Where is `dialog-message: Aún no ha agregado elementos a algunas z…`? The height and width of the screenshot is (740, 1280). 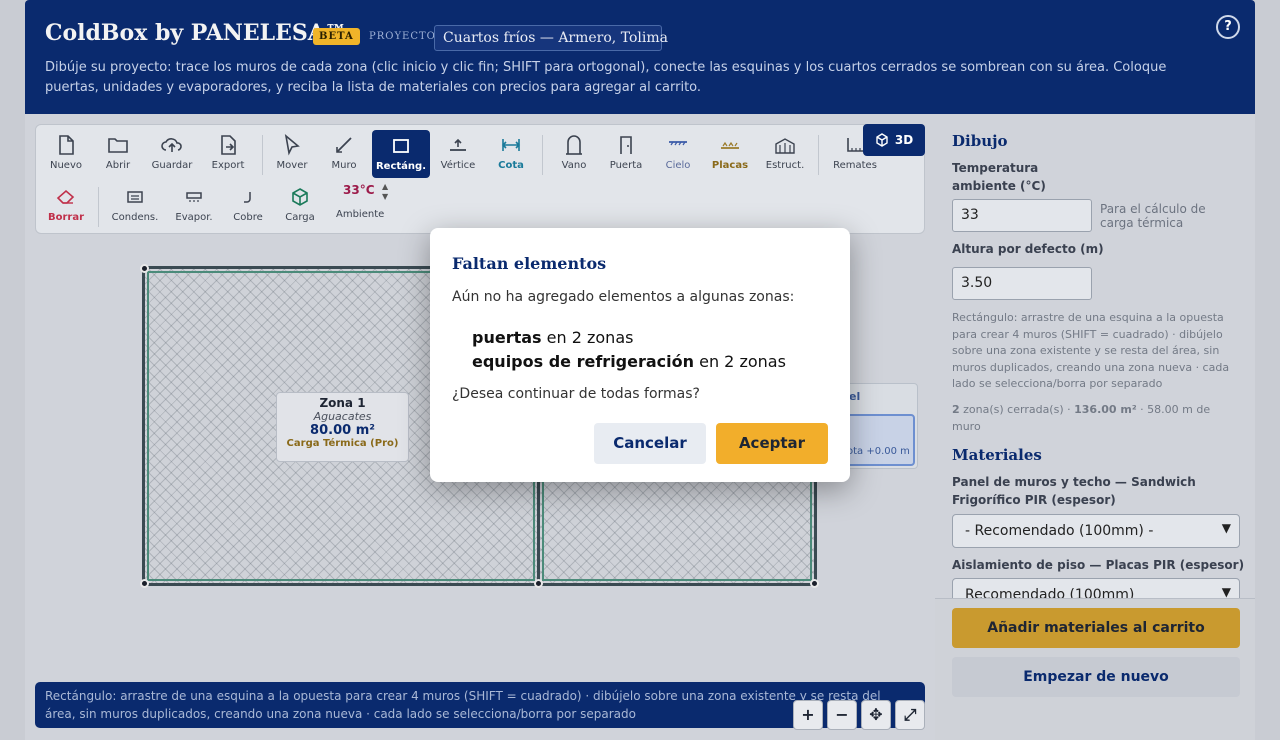 dialog-message: Aún no ha agregado elementos a algunas z… is located at coordinates (623, 297).